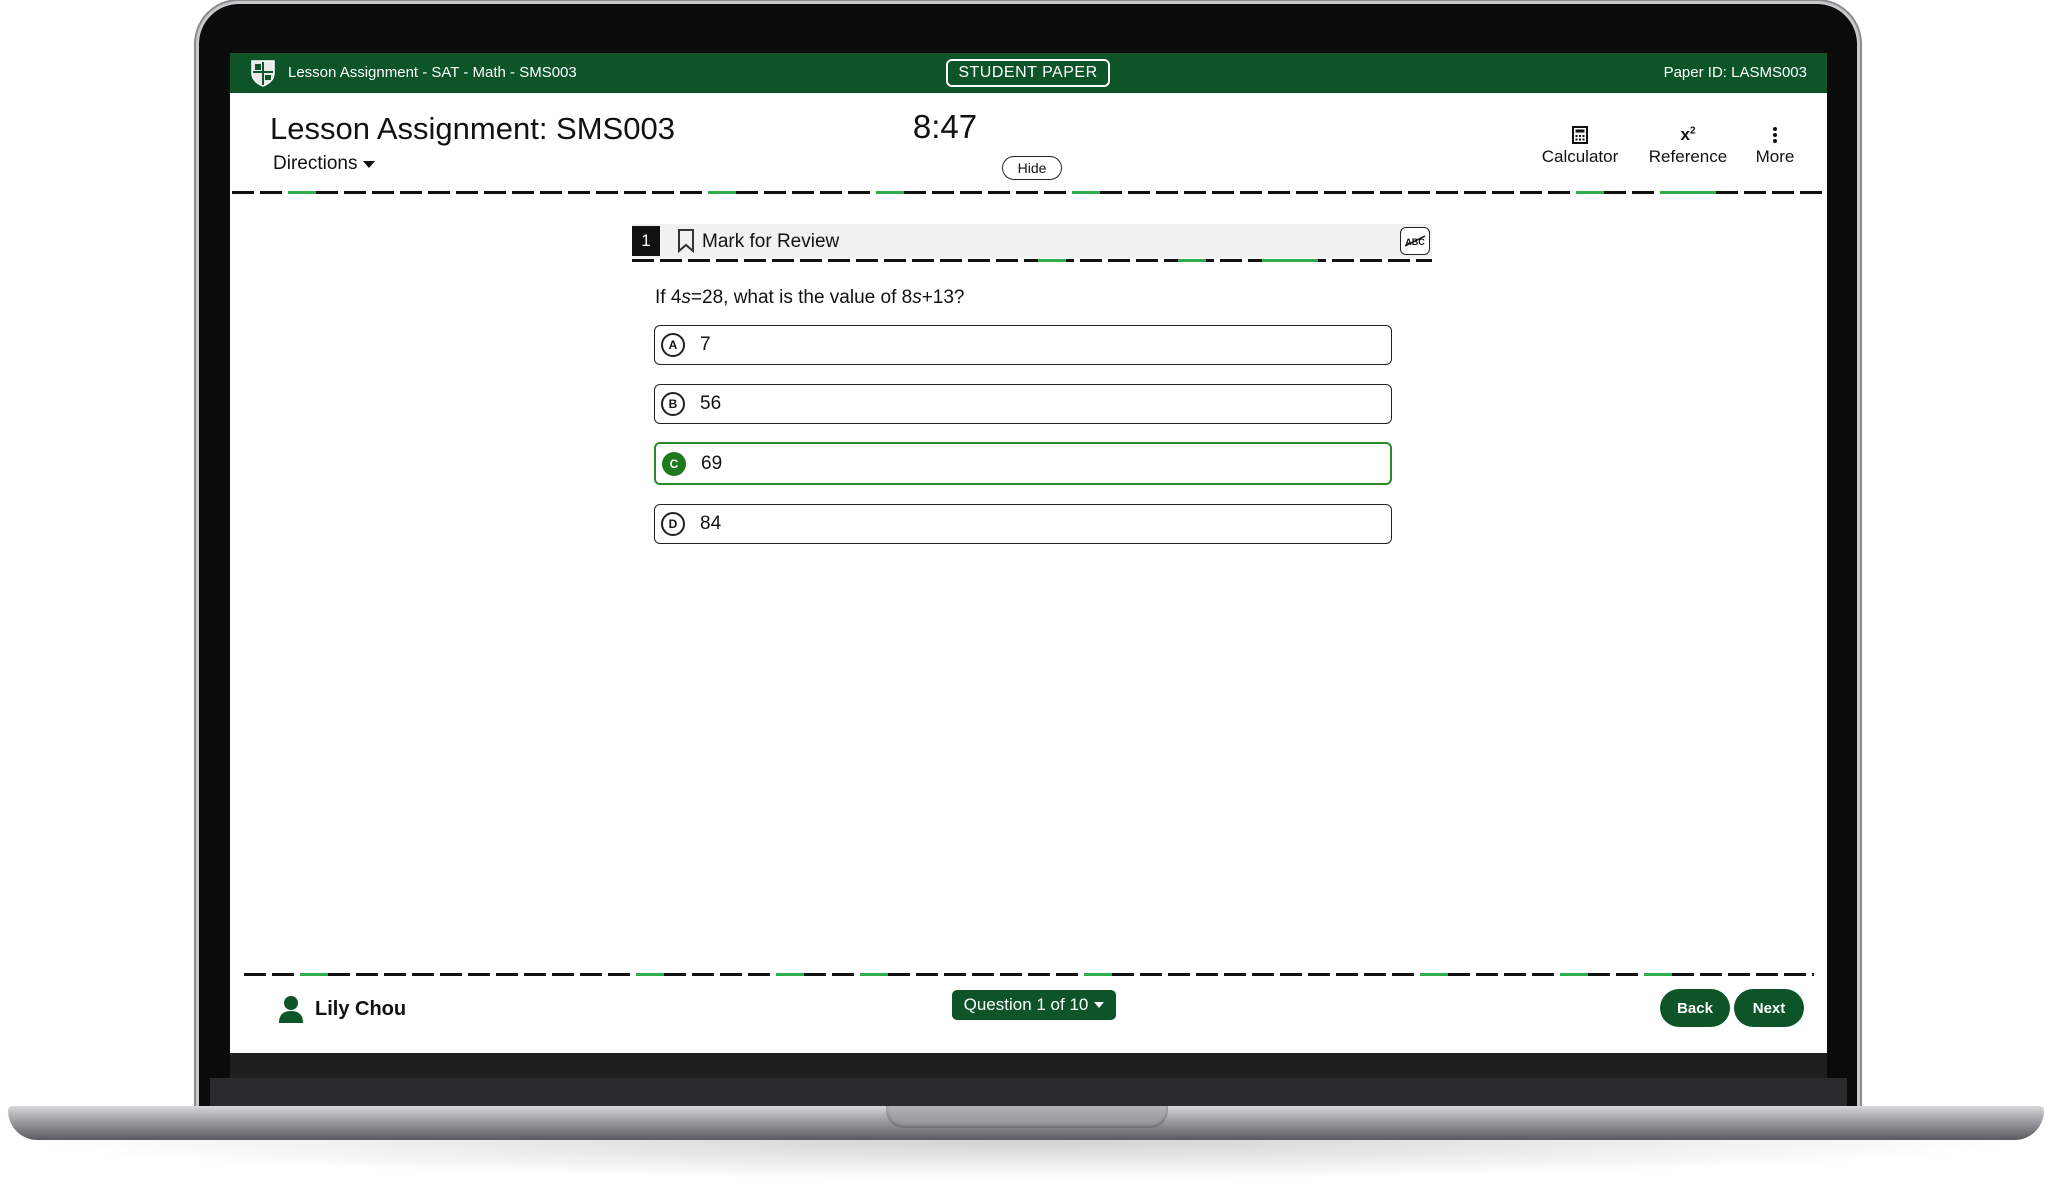 This screenshot has width=2048, height=1189. I want to click on mark-for-review-toggle: Mark for Review, so click(770, 242).